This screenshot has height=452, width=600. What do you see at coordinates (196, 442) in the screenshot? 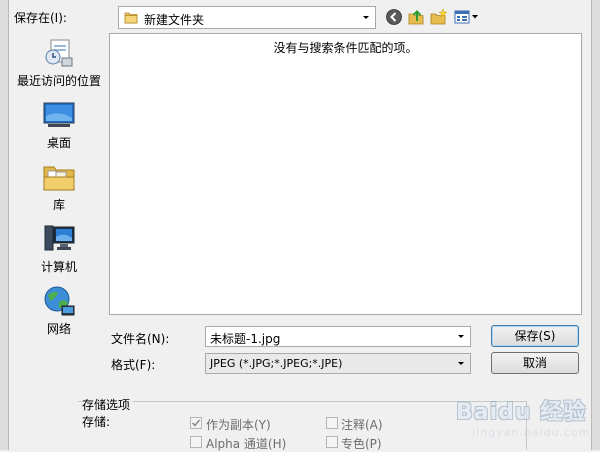
I see `alpha-channels-checkbox` at bounding box center [196, 442].